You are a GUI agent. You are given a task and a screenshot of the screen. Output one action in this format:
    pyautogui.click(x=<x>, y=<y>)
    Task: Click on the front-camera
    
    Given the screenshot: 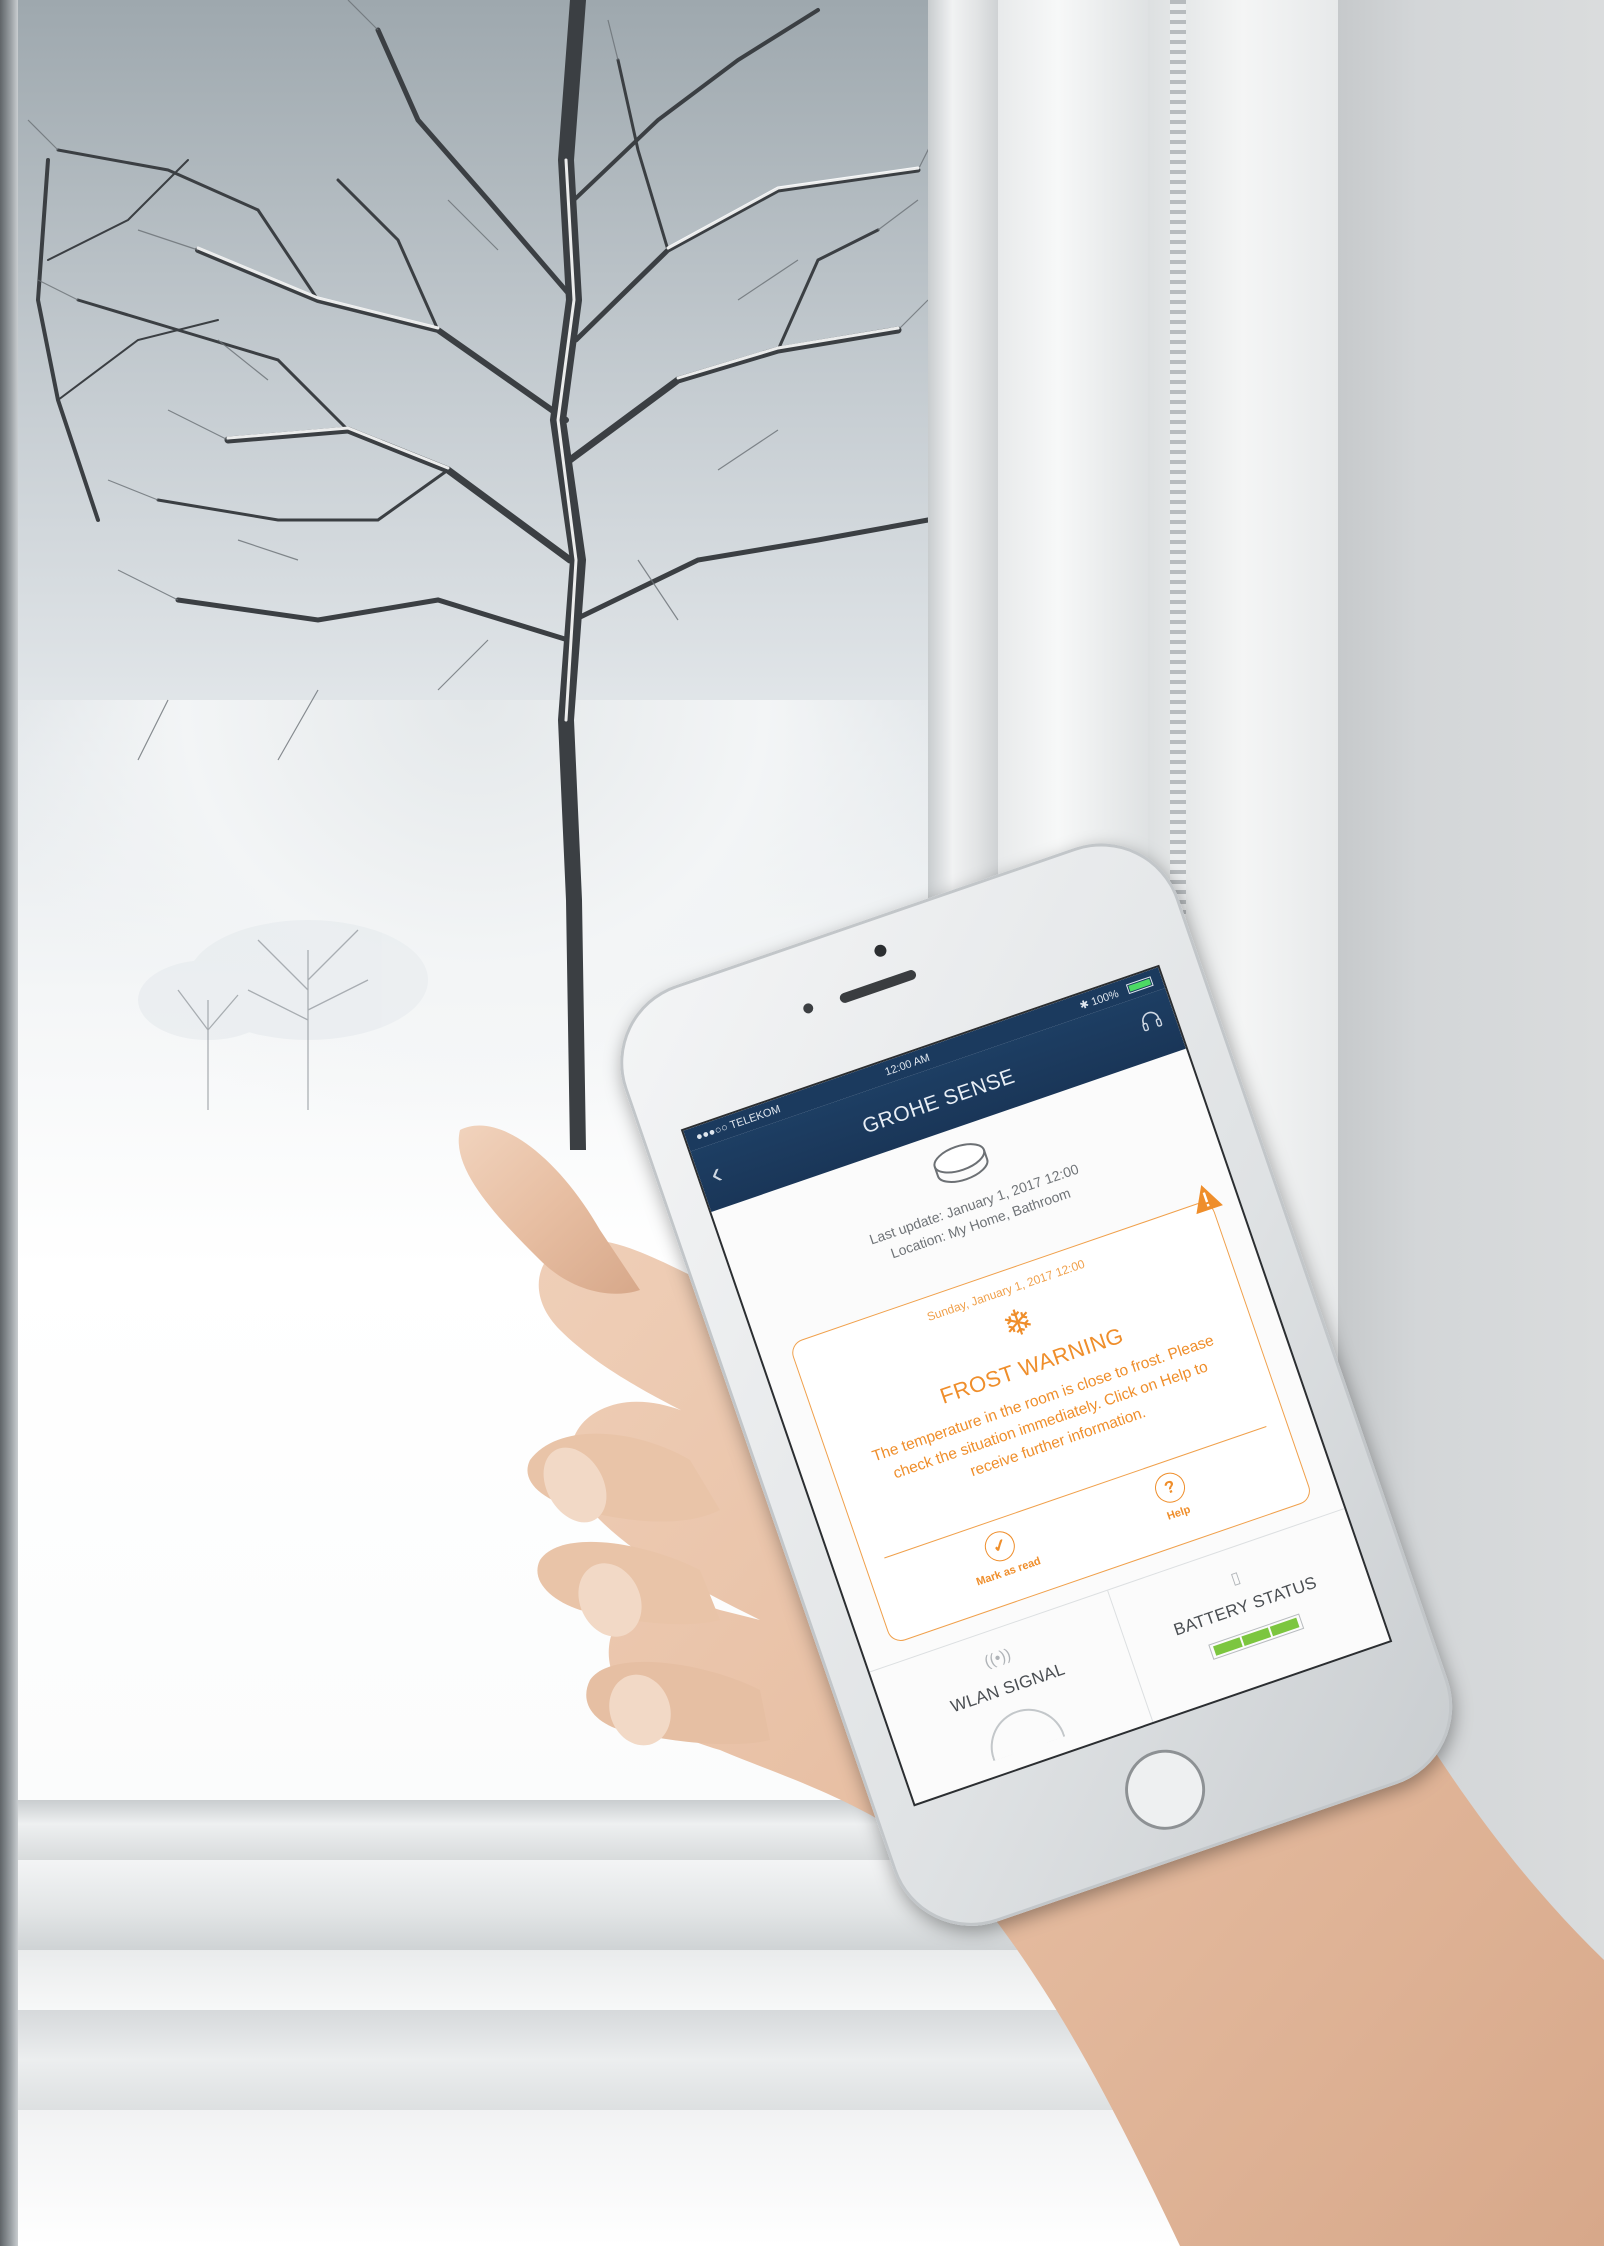 What is the action you would take?
    pyautogui.click(x=880, y=951)
    